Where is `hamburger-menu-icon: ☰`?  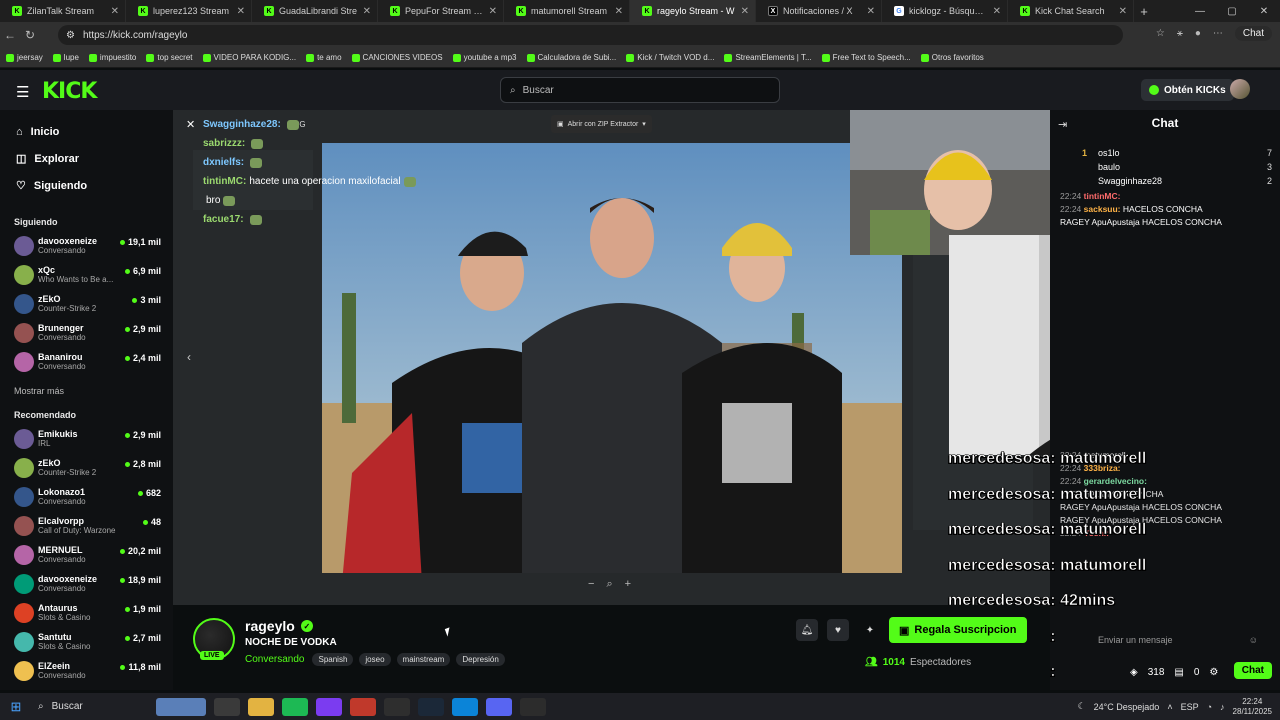 hamburger-menu-icon: ☰ is located at coordinates (22, 92).